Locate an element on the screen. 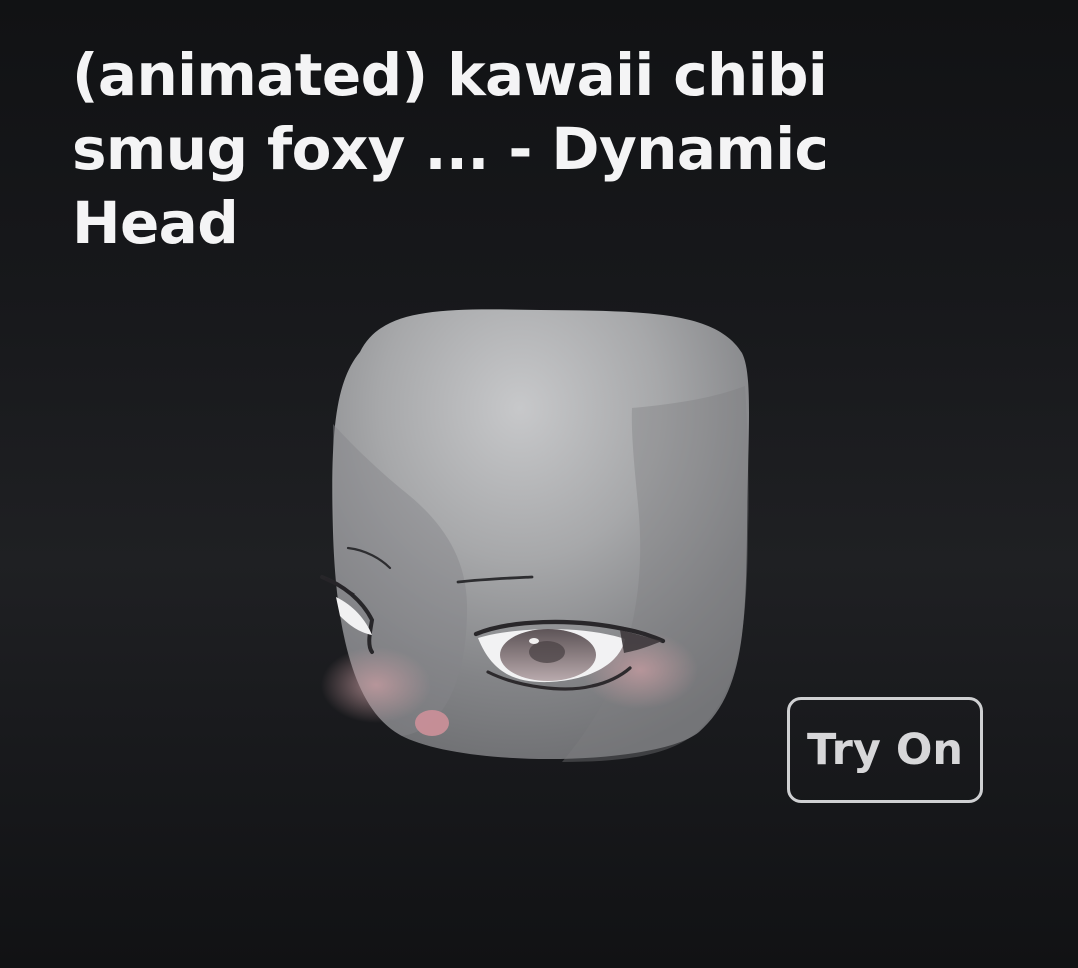 The height and width of the screenshot is (968, 1078). mouth is located at coordinates (432, 723).